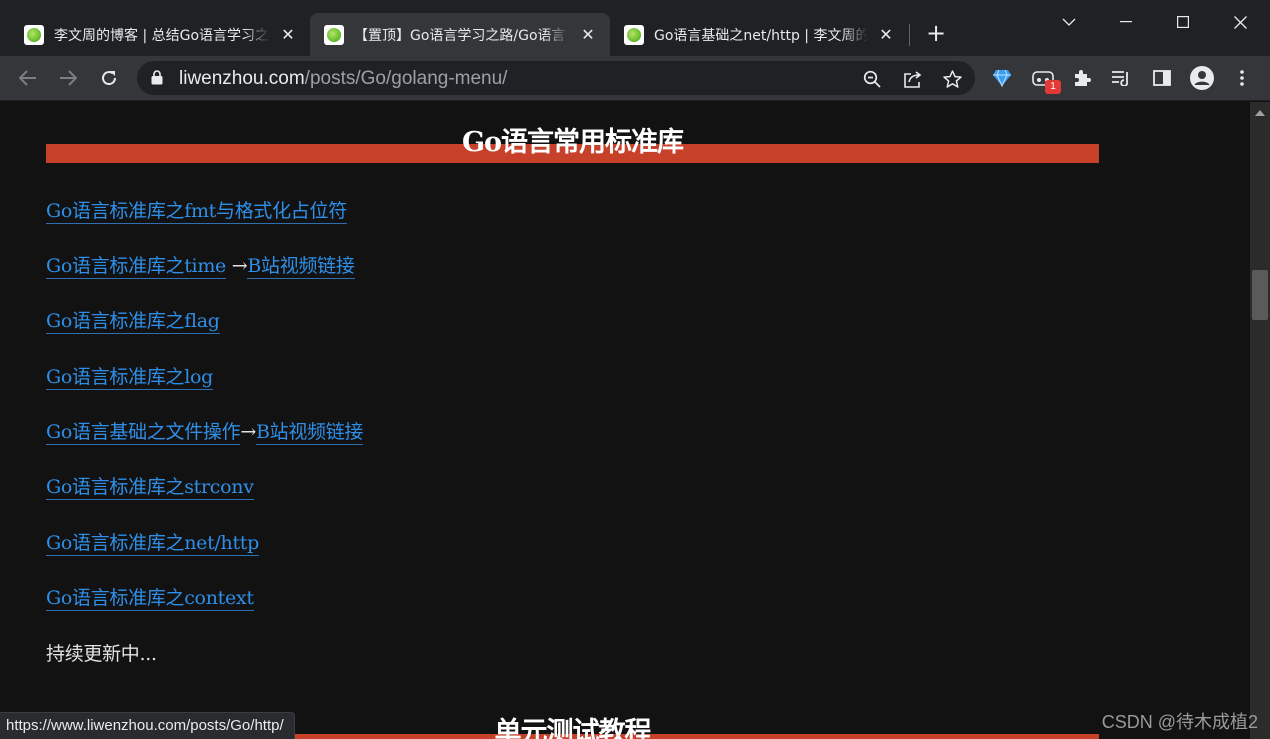 This screenshot has height=739, width=1270. I want to click on reading-list-icon, so click(1121, 78).